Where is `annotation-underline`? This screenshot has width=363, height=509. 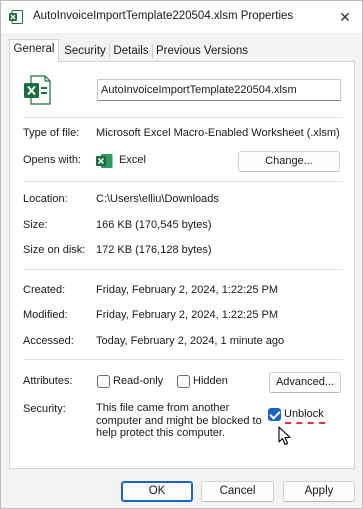 annotation-underline is located at coordinates (305, 423).